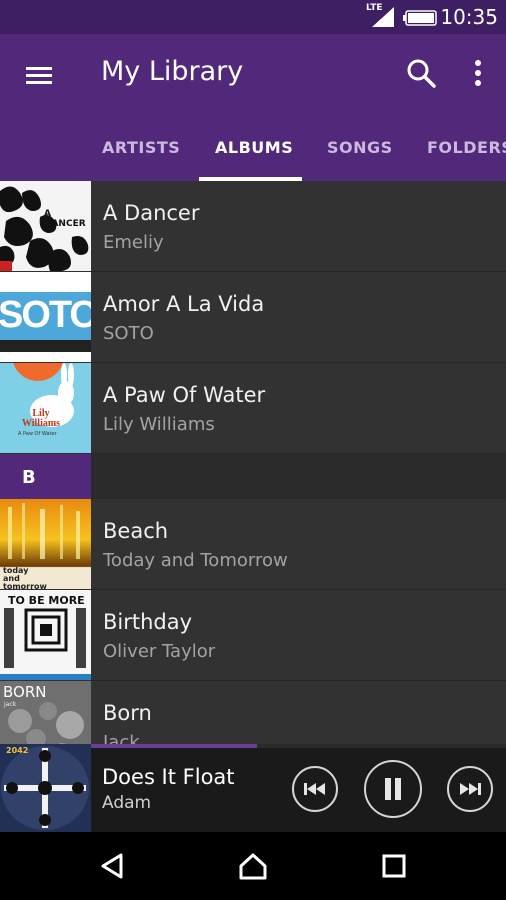 The image size is (506, 900). I want to click on album-title: Born, so click(127, 713).